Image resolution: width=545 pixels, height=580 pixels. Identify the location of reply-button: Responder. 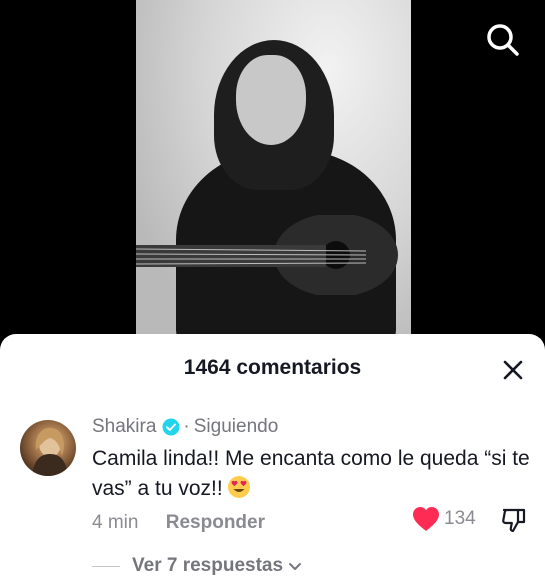
(215, 522).